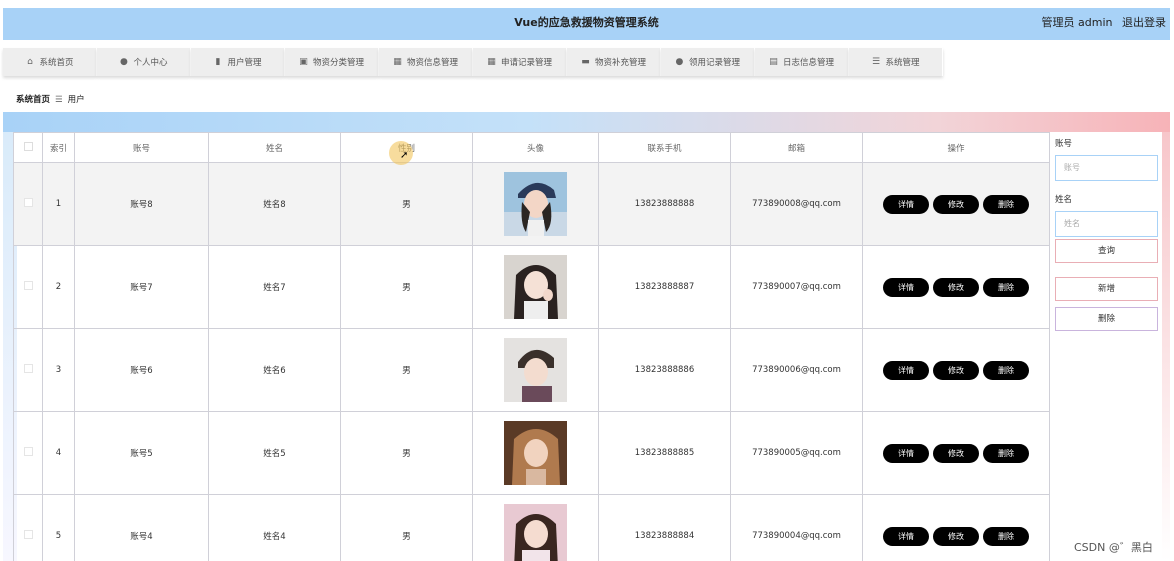 Image resolution: width=1174 pixels, height=561 pixels. I want to click on nav-label: 物资补充管理, so click(620, 63).